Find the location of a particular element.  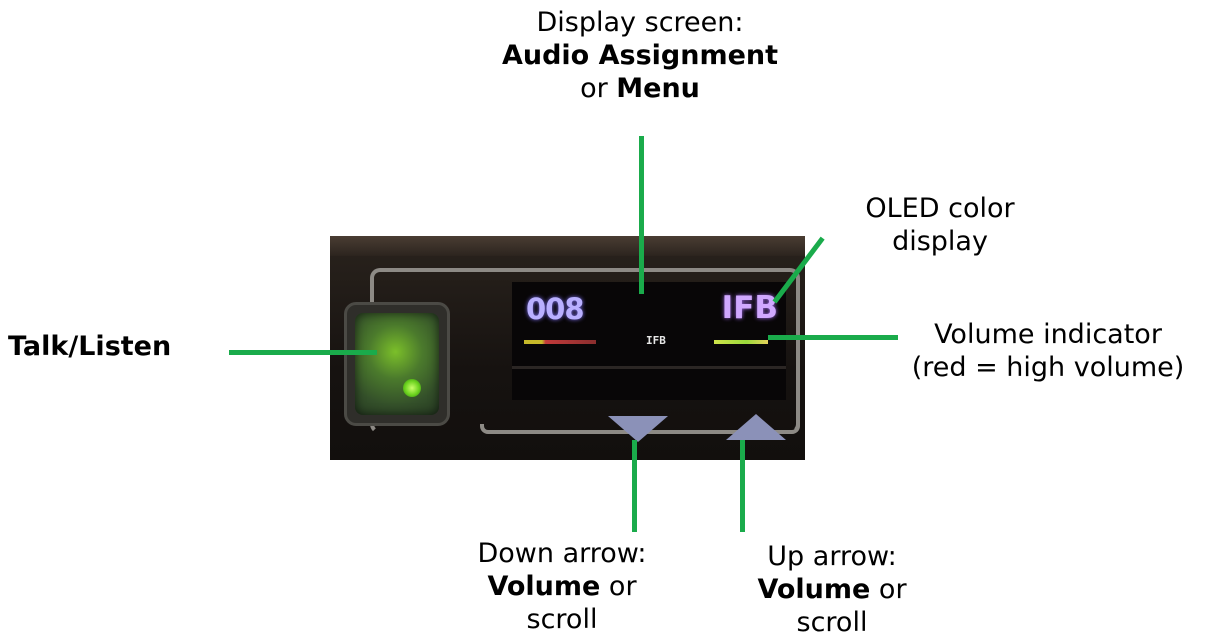

up-arrow-label-line3: scroll is located at coordinates (832, 622).